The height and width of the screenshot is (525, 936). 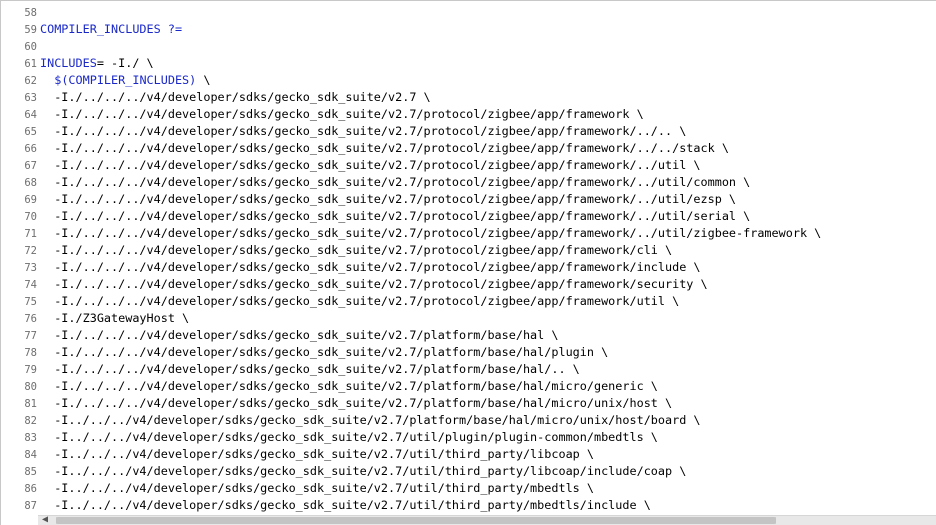 I want to click on code-token: \, so click(x=203, y=80).